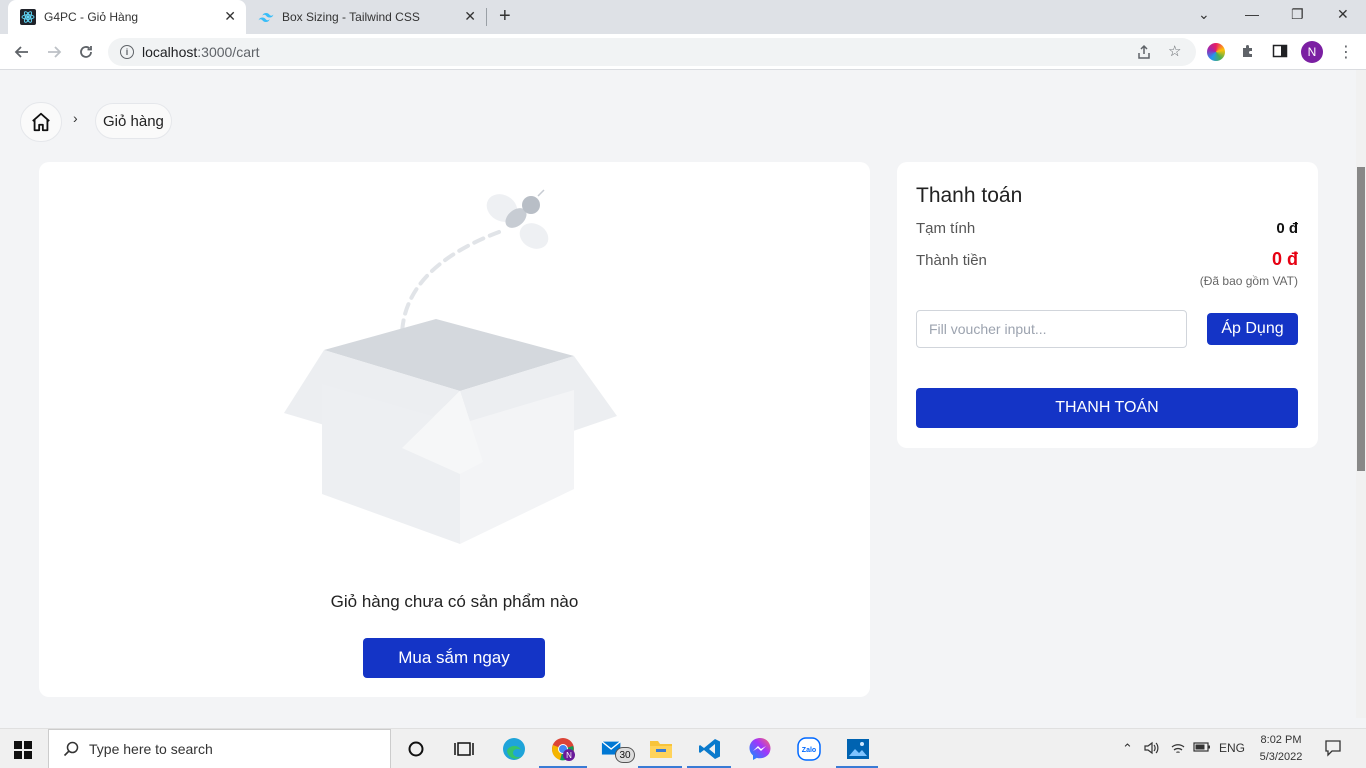 The image size is (1366, 768). What do you see at coordinates (1297, 14) in the screenshot?
I see `restore-icon: ❐` at bounding box center [1297, 14].